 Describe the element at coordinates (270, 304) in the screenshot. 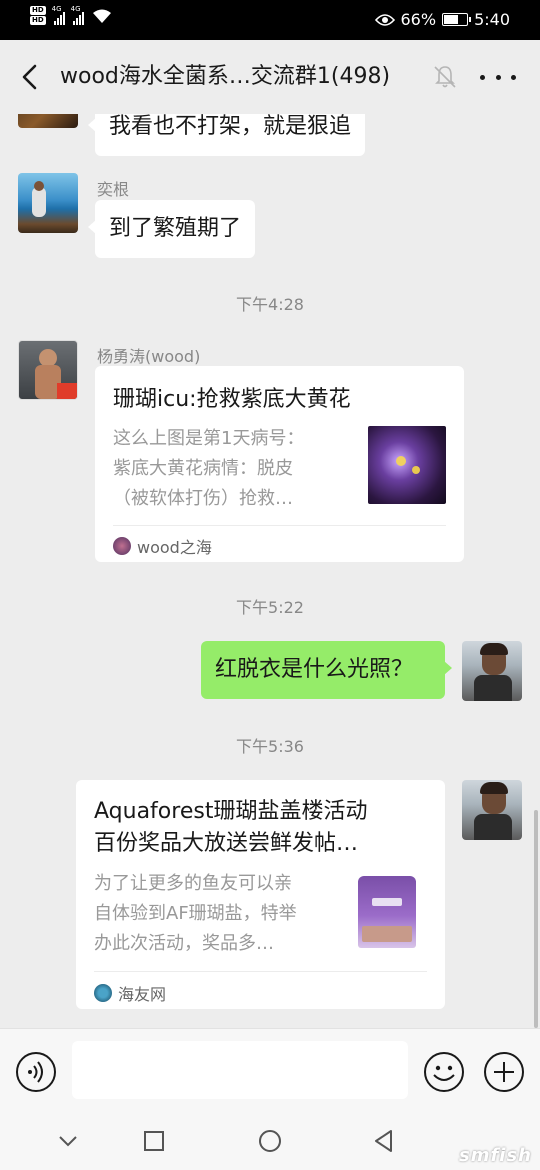

I see `timestamp: 下午4:28` at that location.